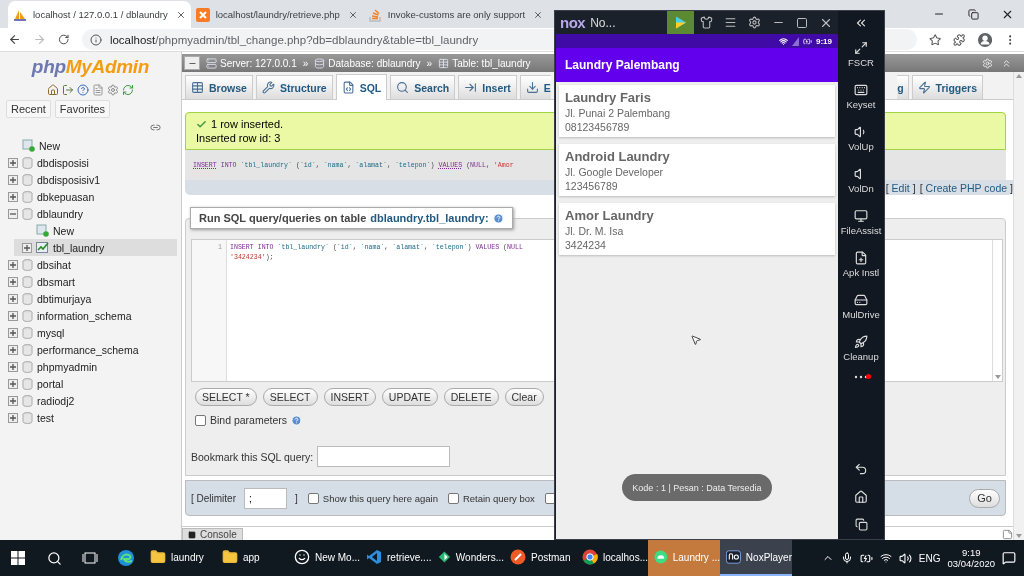 This screenshot has width=1024, height=576. I want to click on card-address: Jl. Dr. M. Isa, so click(595, 231).